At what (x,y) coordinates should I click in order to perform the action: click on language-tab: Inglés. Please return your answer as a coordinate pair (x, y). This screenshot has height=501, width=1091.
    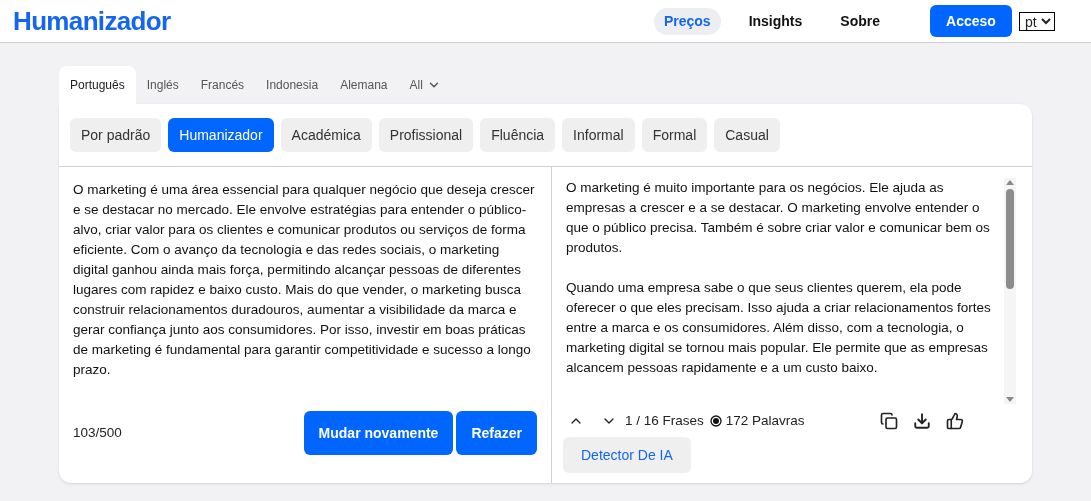
    Looking at the image, I should click on (162, 85).